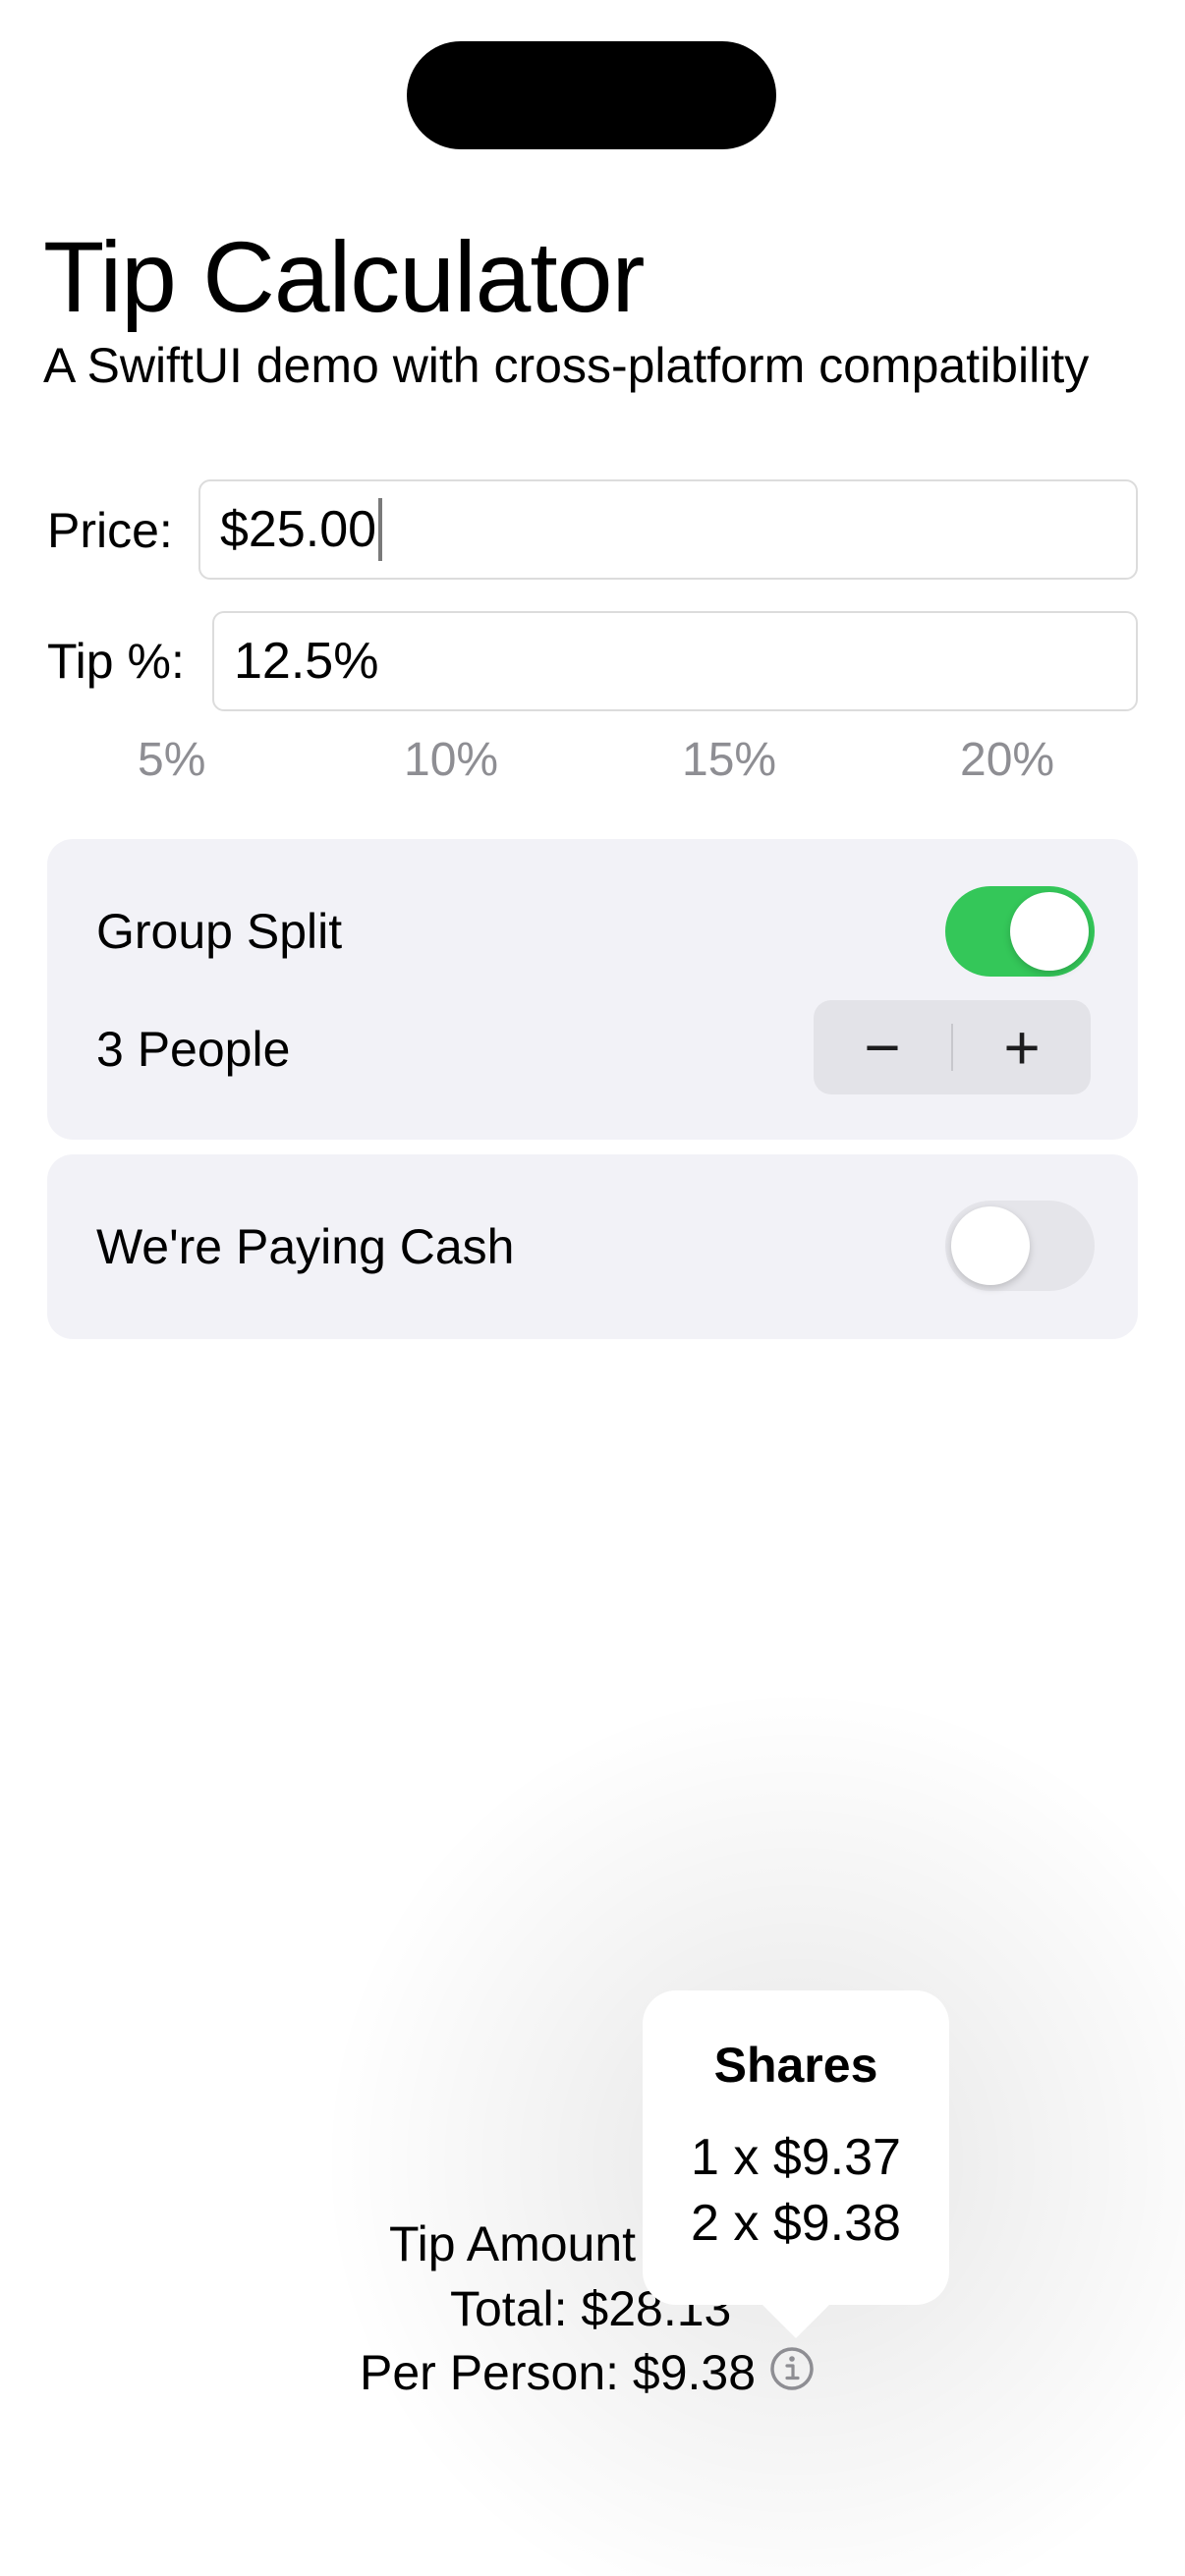 The height and width of the screenshot is (2576, 1185). What do you see at coordinates (592, 95) in the screenshot?
I see `dynamic-island` at bounding box center [592, 95].